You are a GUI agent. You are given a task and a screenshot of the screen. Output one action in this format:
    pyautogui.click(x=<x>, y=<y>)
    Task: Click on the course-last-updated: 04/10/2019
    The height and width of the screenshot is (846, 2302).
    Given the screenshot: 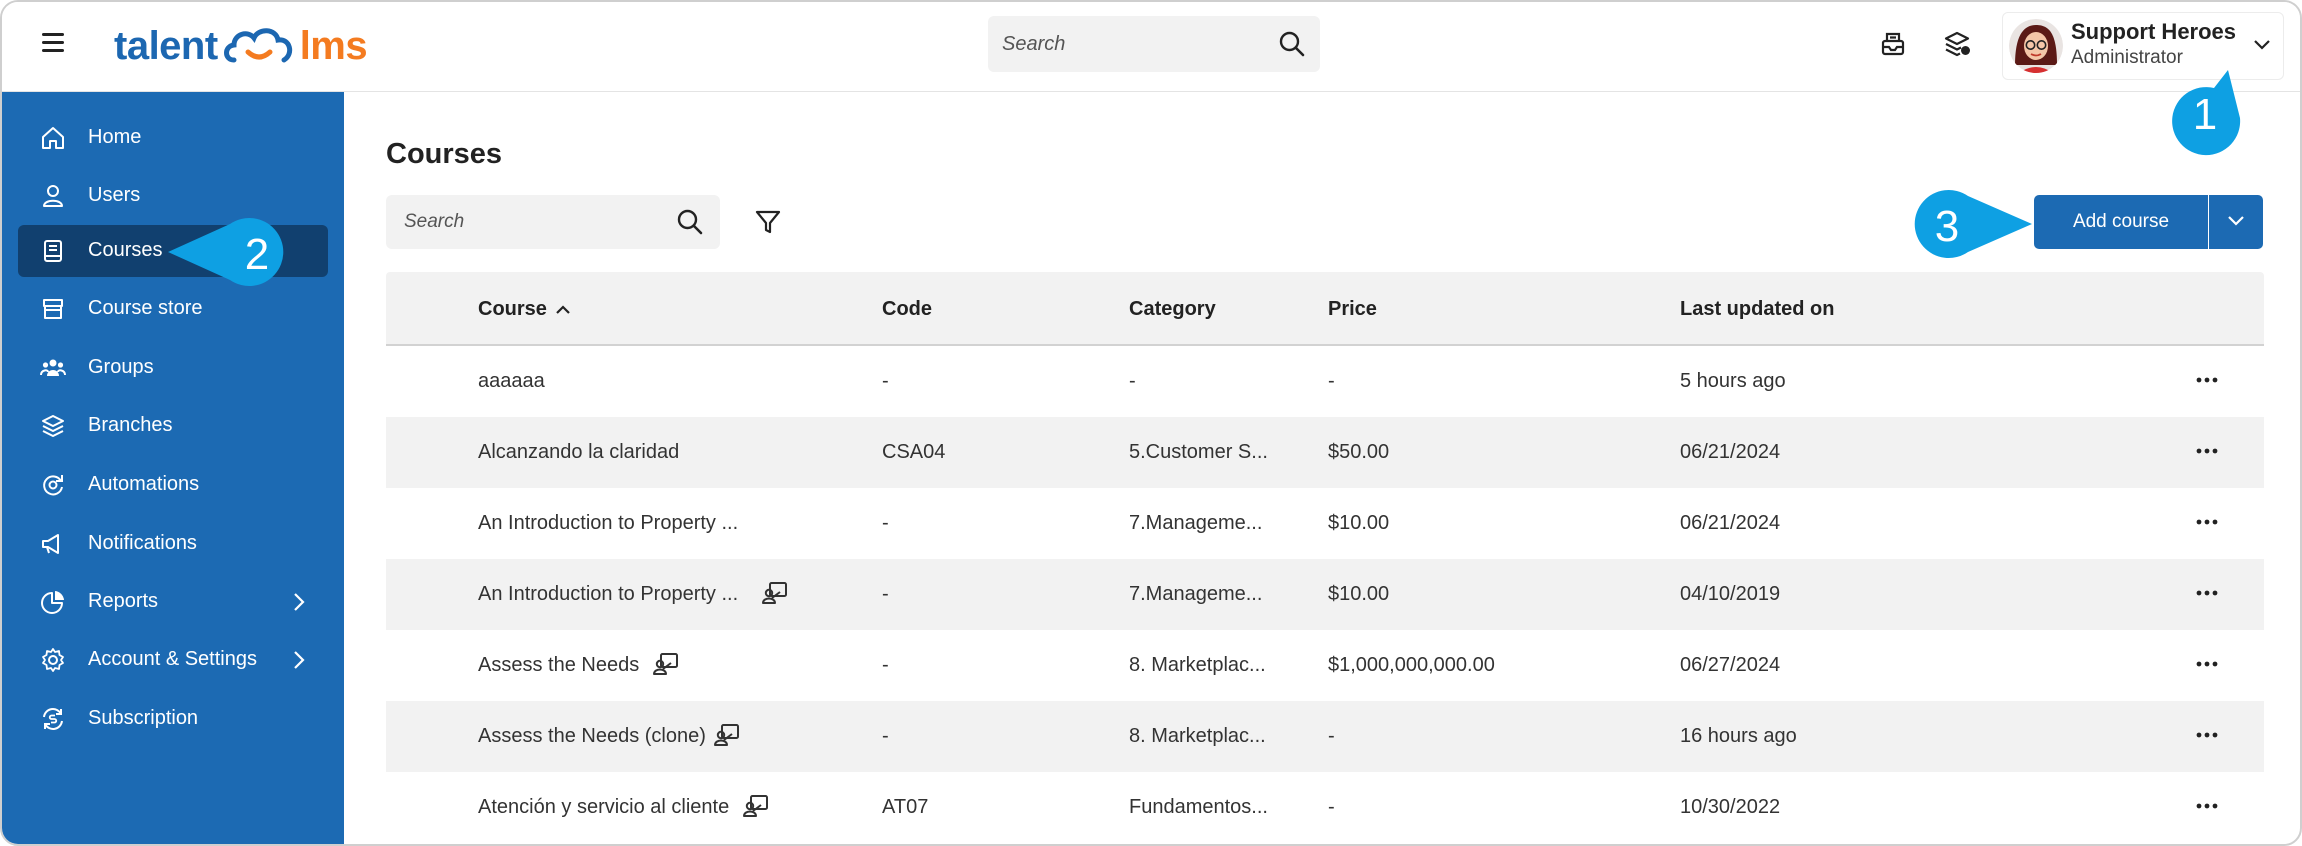 What is the action you would take?
    pyautogui.click(x=1730, y=594)
    